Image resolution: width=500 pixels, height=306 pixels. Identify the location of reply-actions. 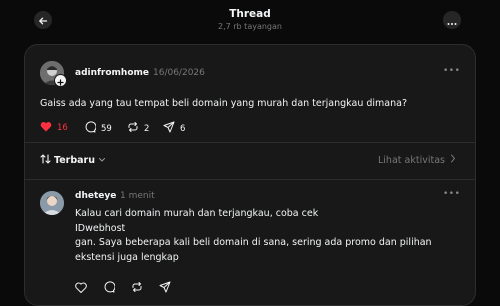
(123, 287).